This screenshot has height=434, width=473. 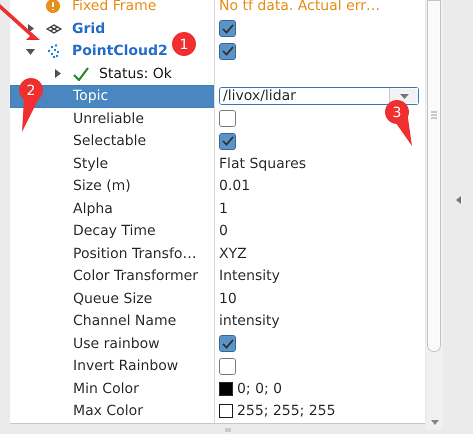 What do you see at coordinates (20, 22) in the screenshot?
I see `annotation-arrow` at bounding box center [20, 22].